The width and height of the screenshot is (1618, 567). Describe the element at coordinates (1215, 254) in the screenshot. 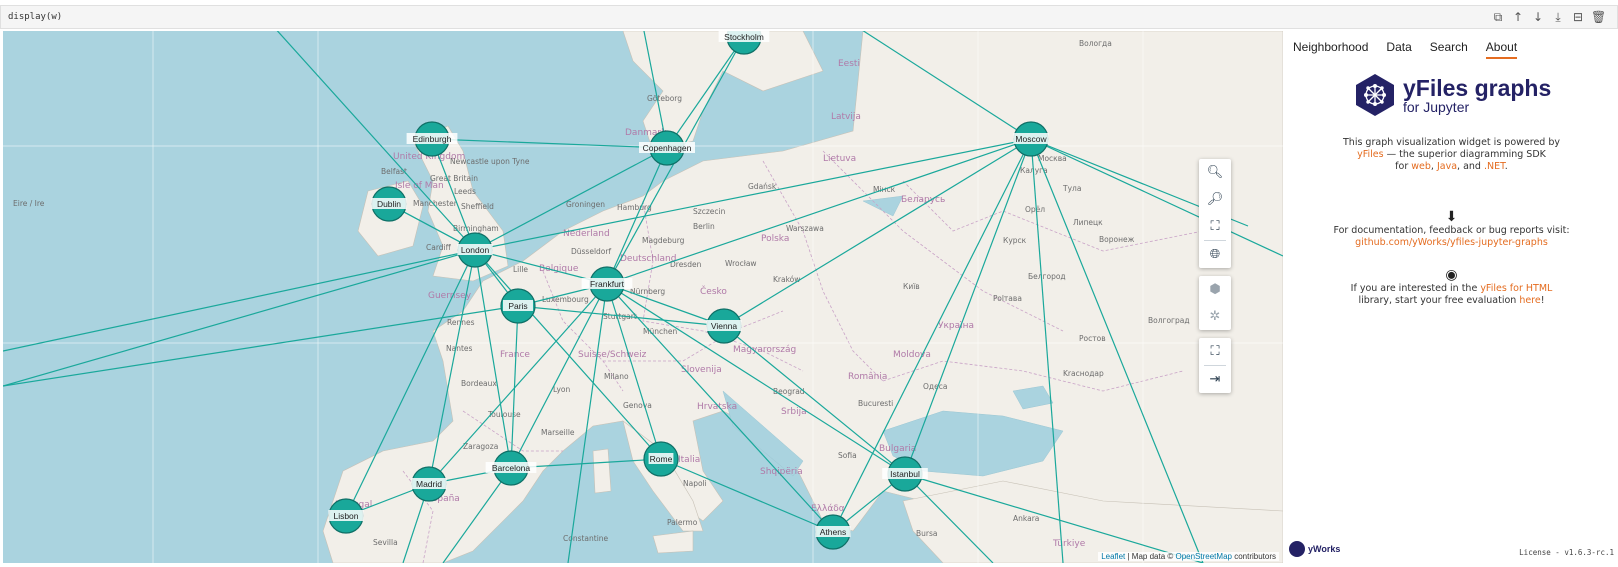

I see `globe-icon: 🌐︎` at that location.